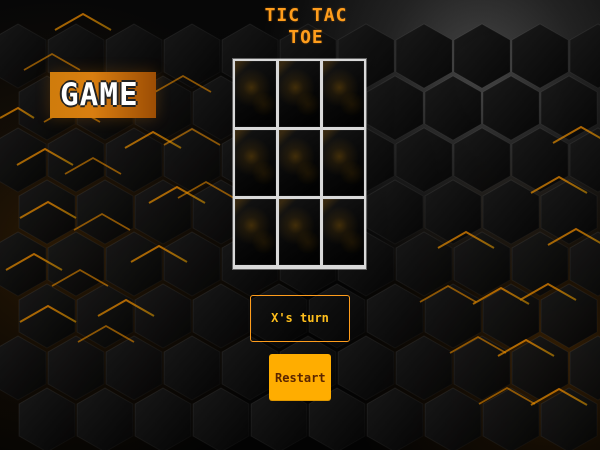  What do you see at coordinates (99, 95) in the screenshot?
I see `game-logo-text: GAME` at bounding box center [99, 95].